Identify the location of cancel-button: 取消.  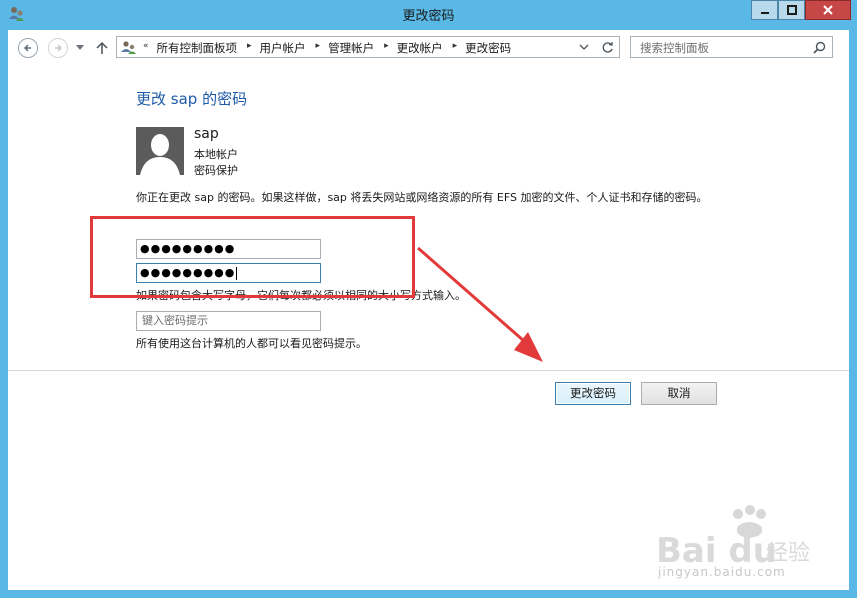
(679, 393).